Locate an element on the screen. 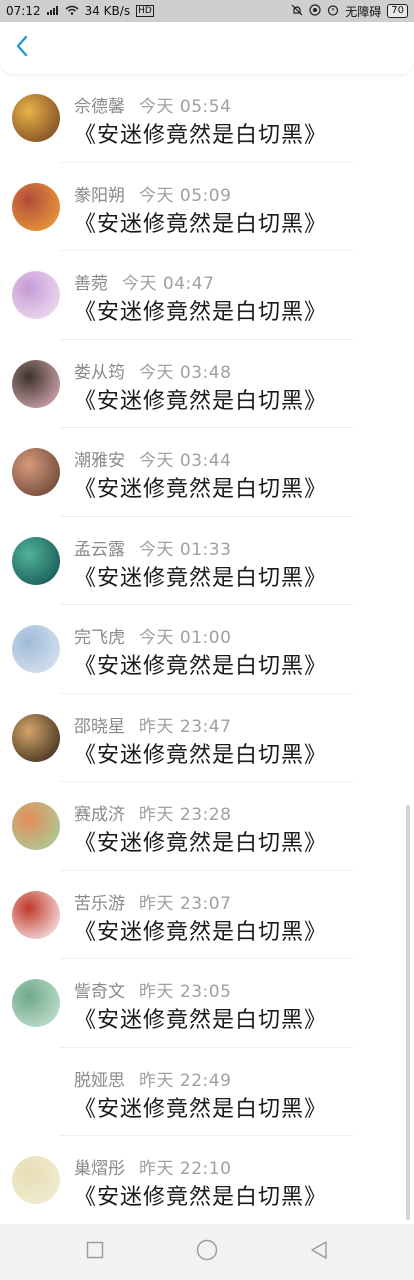 The height and width of the screenshot is (1280, 414). sender-name: 苦乐游 is located at coordinates (99, 903).